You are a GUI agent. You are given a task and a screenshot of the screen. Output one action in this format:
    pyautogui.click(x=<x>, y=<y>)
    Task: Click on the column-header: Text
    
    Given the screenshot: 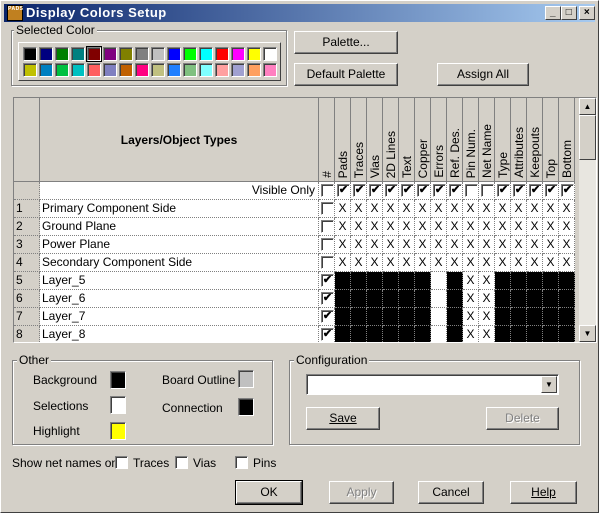 What is the action you would take?
    pyautogui.click(x=407, y=140)
    